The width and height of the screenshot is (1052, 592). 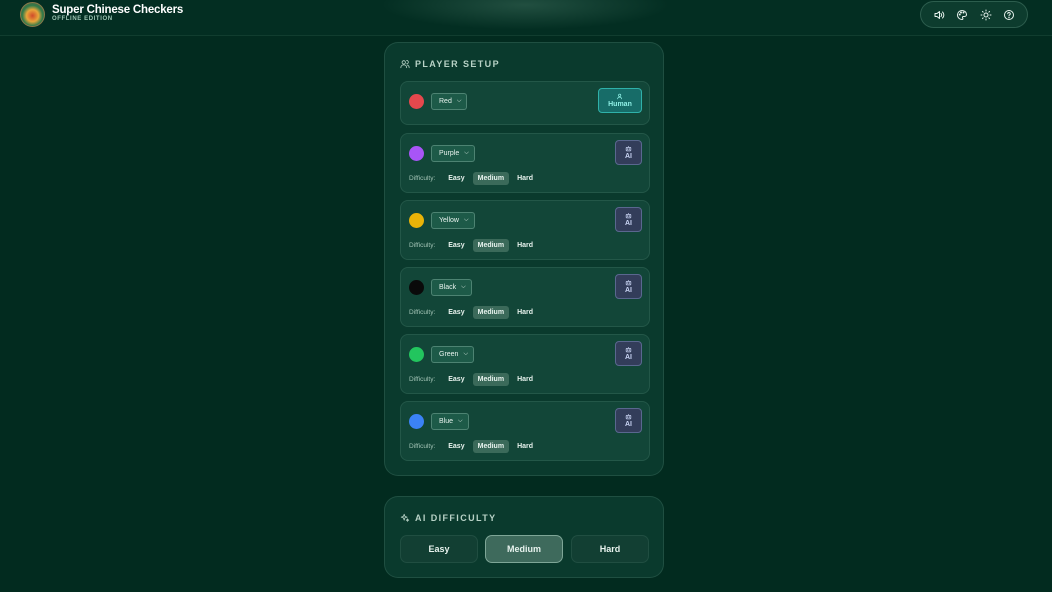 I want to click on color-select-value: Yellow, so click(x=449, y=220).